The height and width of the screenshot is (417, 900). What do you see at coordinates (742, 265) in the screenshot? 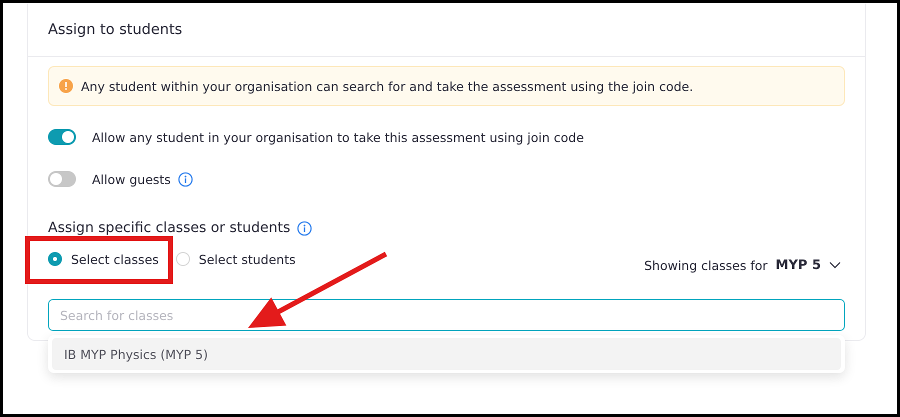
I see `grade-filter-dropdown: Showing classes for MYP 5` at bounding box center [742, 265].